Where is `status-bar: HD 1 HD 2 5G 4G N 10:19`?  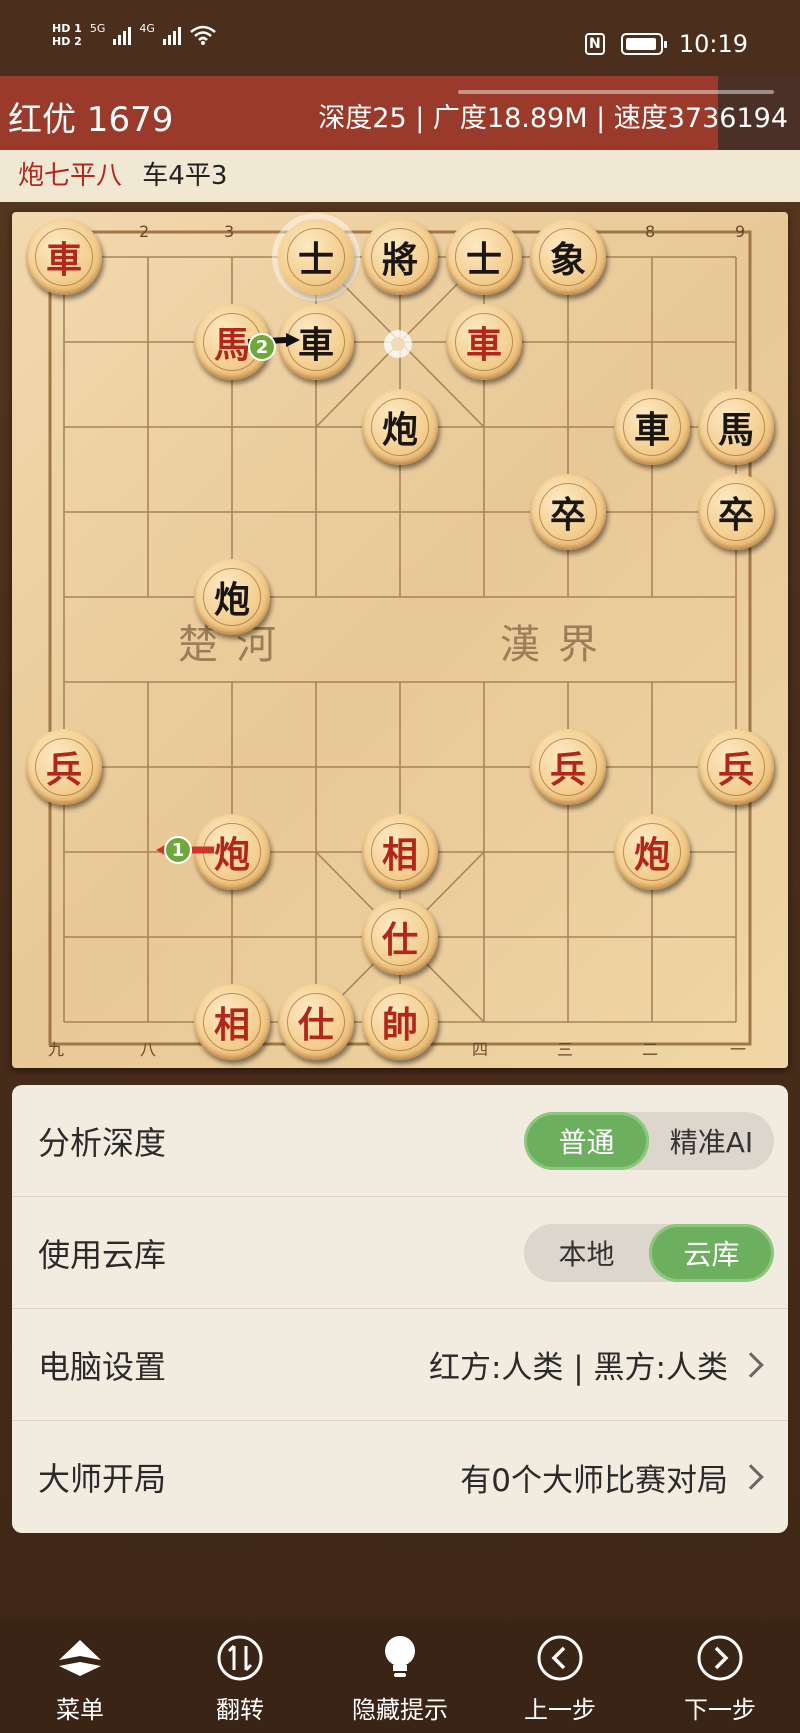
status-bar: HD 1 HD 2 5G 4G N 10:19 is located at coordinates (400, 38).